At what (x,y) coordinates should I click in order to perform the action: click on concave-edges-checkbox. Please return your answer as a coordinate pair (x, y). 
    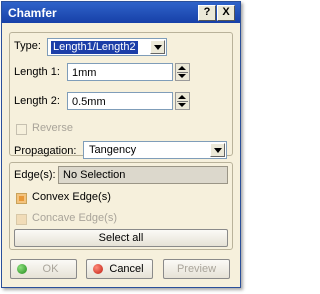
    Looking at the image, I should click on (21, 219).